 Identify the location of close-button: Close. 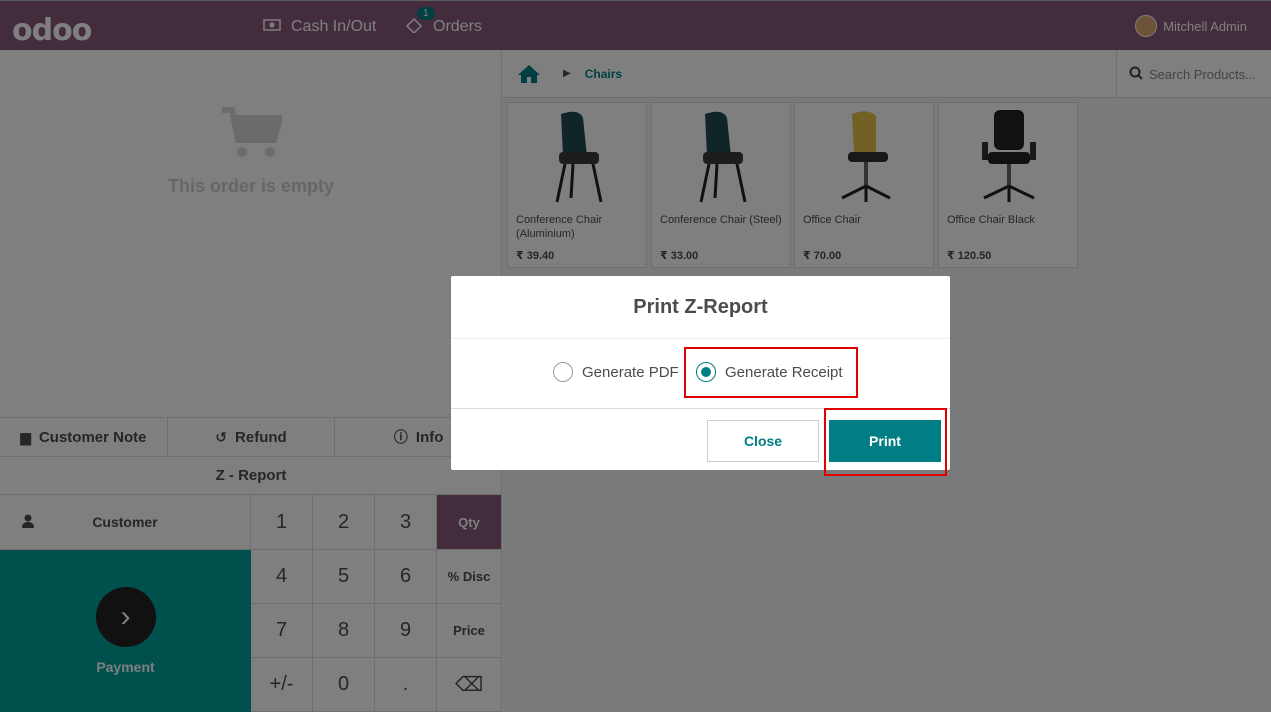
(763, 441).